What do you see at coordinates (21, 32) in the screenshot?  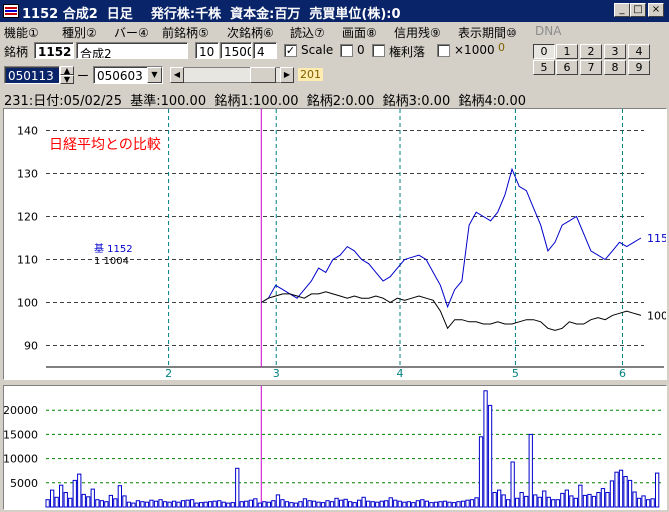 I see `menu-function: 機能①` at bounding box center [21, 32].